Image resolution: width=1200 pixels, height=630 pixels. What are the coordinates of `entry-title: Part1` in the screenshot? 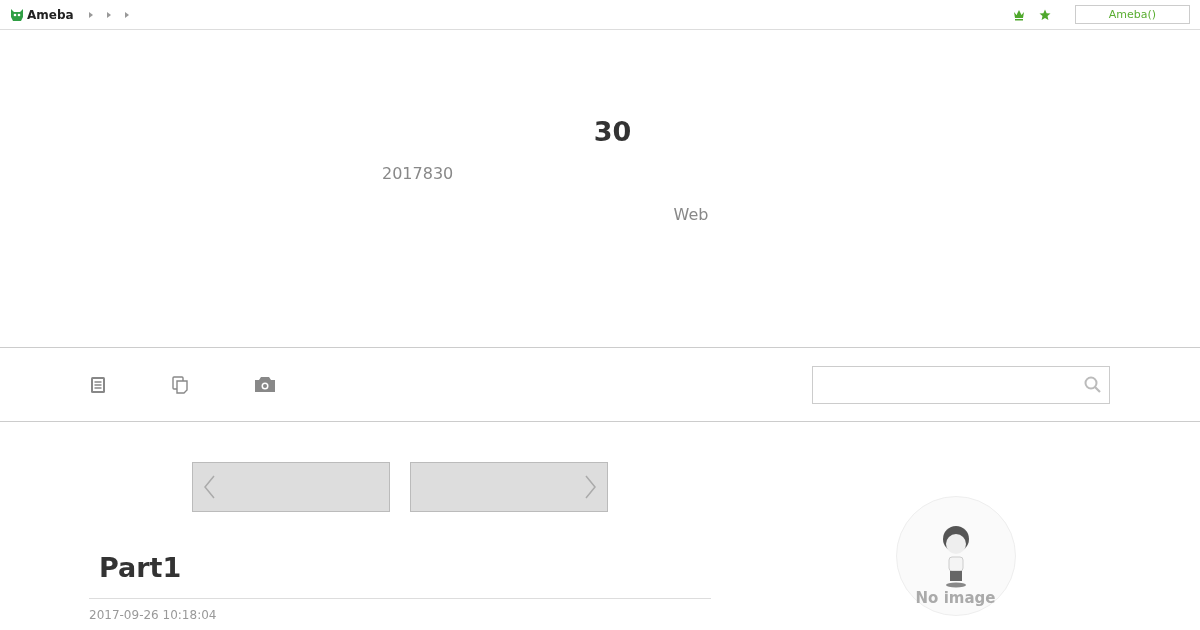 It's located at (140, 567).